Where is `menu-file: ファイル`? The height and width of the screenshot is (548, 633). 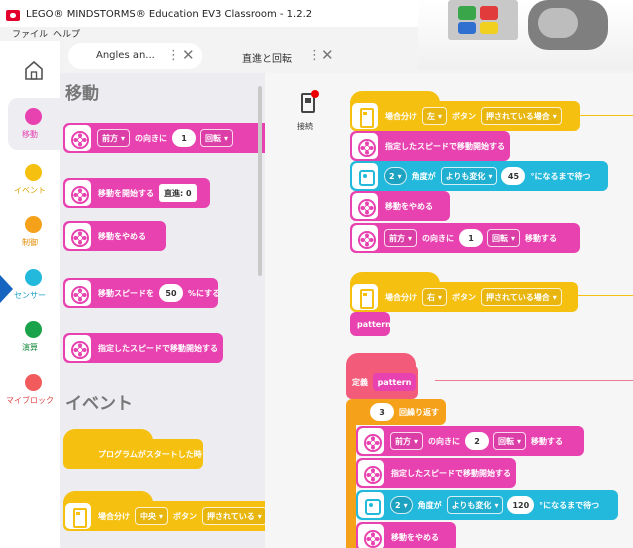
menu-file: ファイル is located at coordinates (30, 33).